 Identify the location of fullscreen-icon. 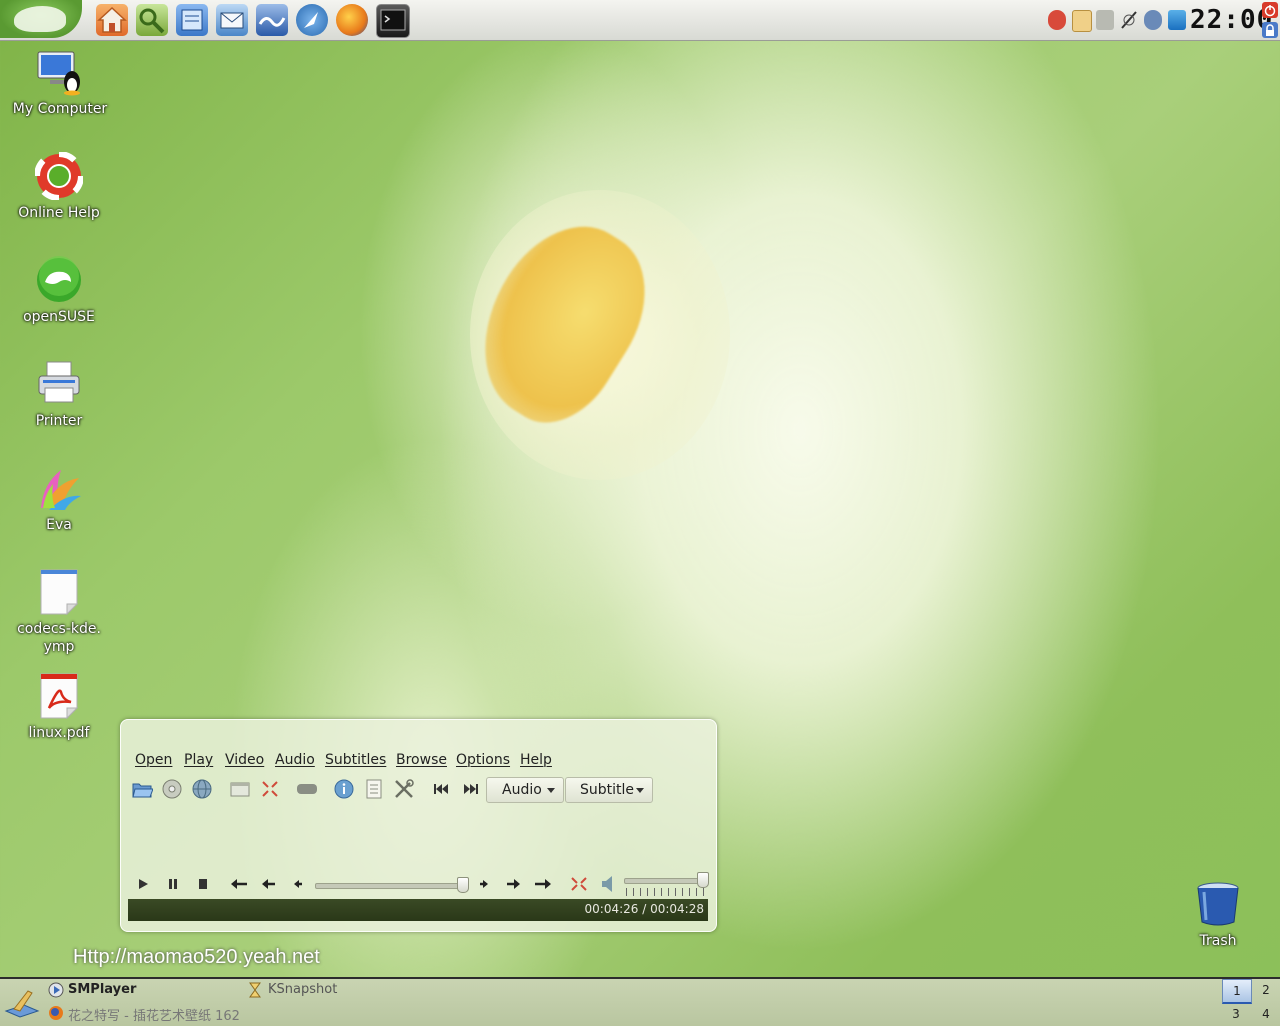
(270, 789).